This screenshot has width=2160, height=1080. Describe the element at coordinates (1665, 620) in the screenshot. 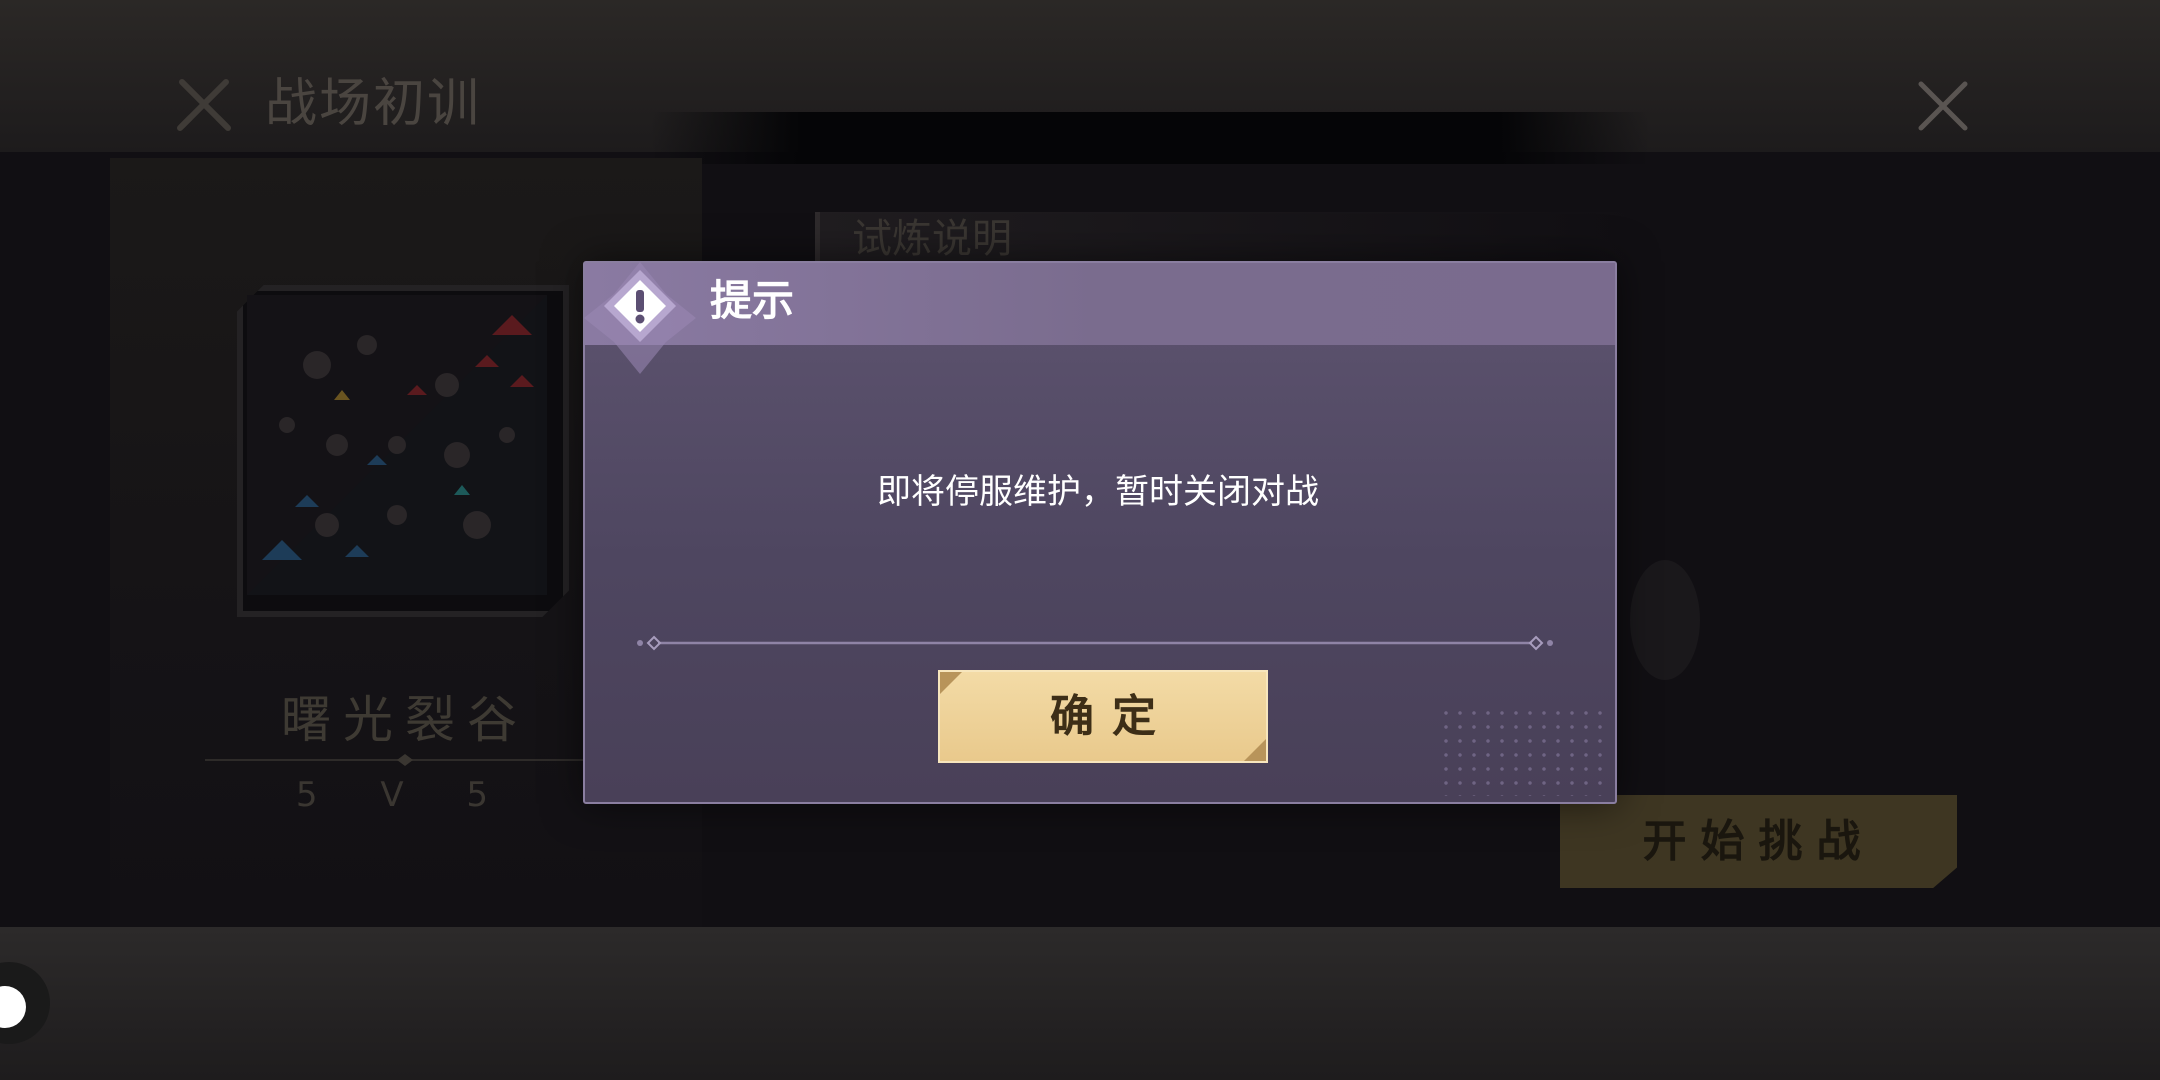

I see `avatar` at that location.